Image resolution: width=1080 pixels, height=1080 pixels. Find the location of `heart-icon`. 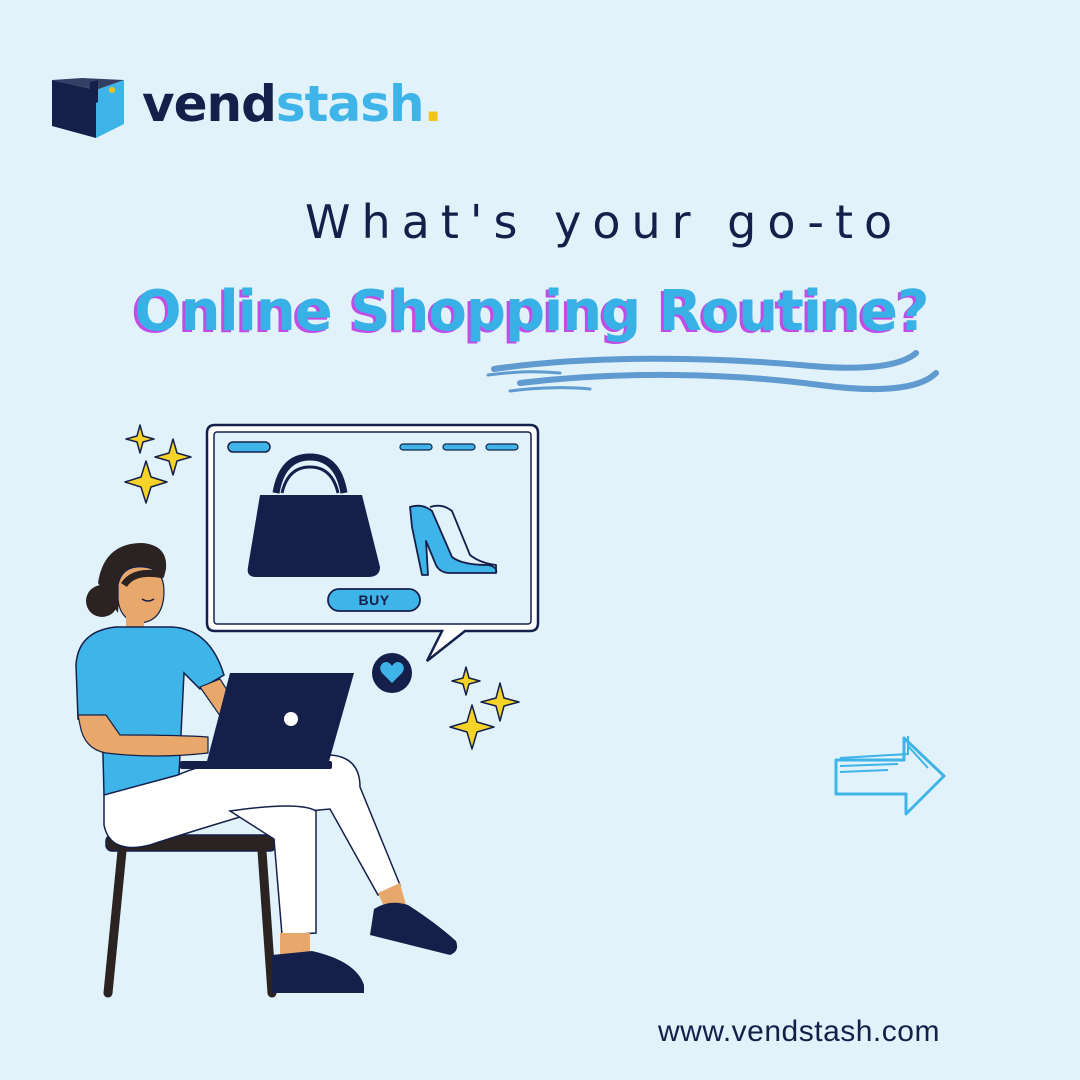

heart-icon is located at coordinates (392, 673).